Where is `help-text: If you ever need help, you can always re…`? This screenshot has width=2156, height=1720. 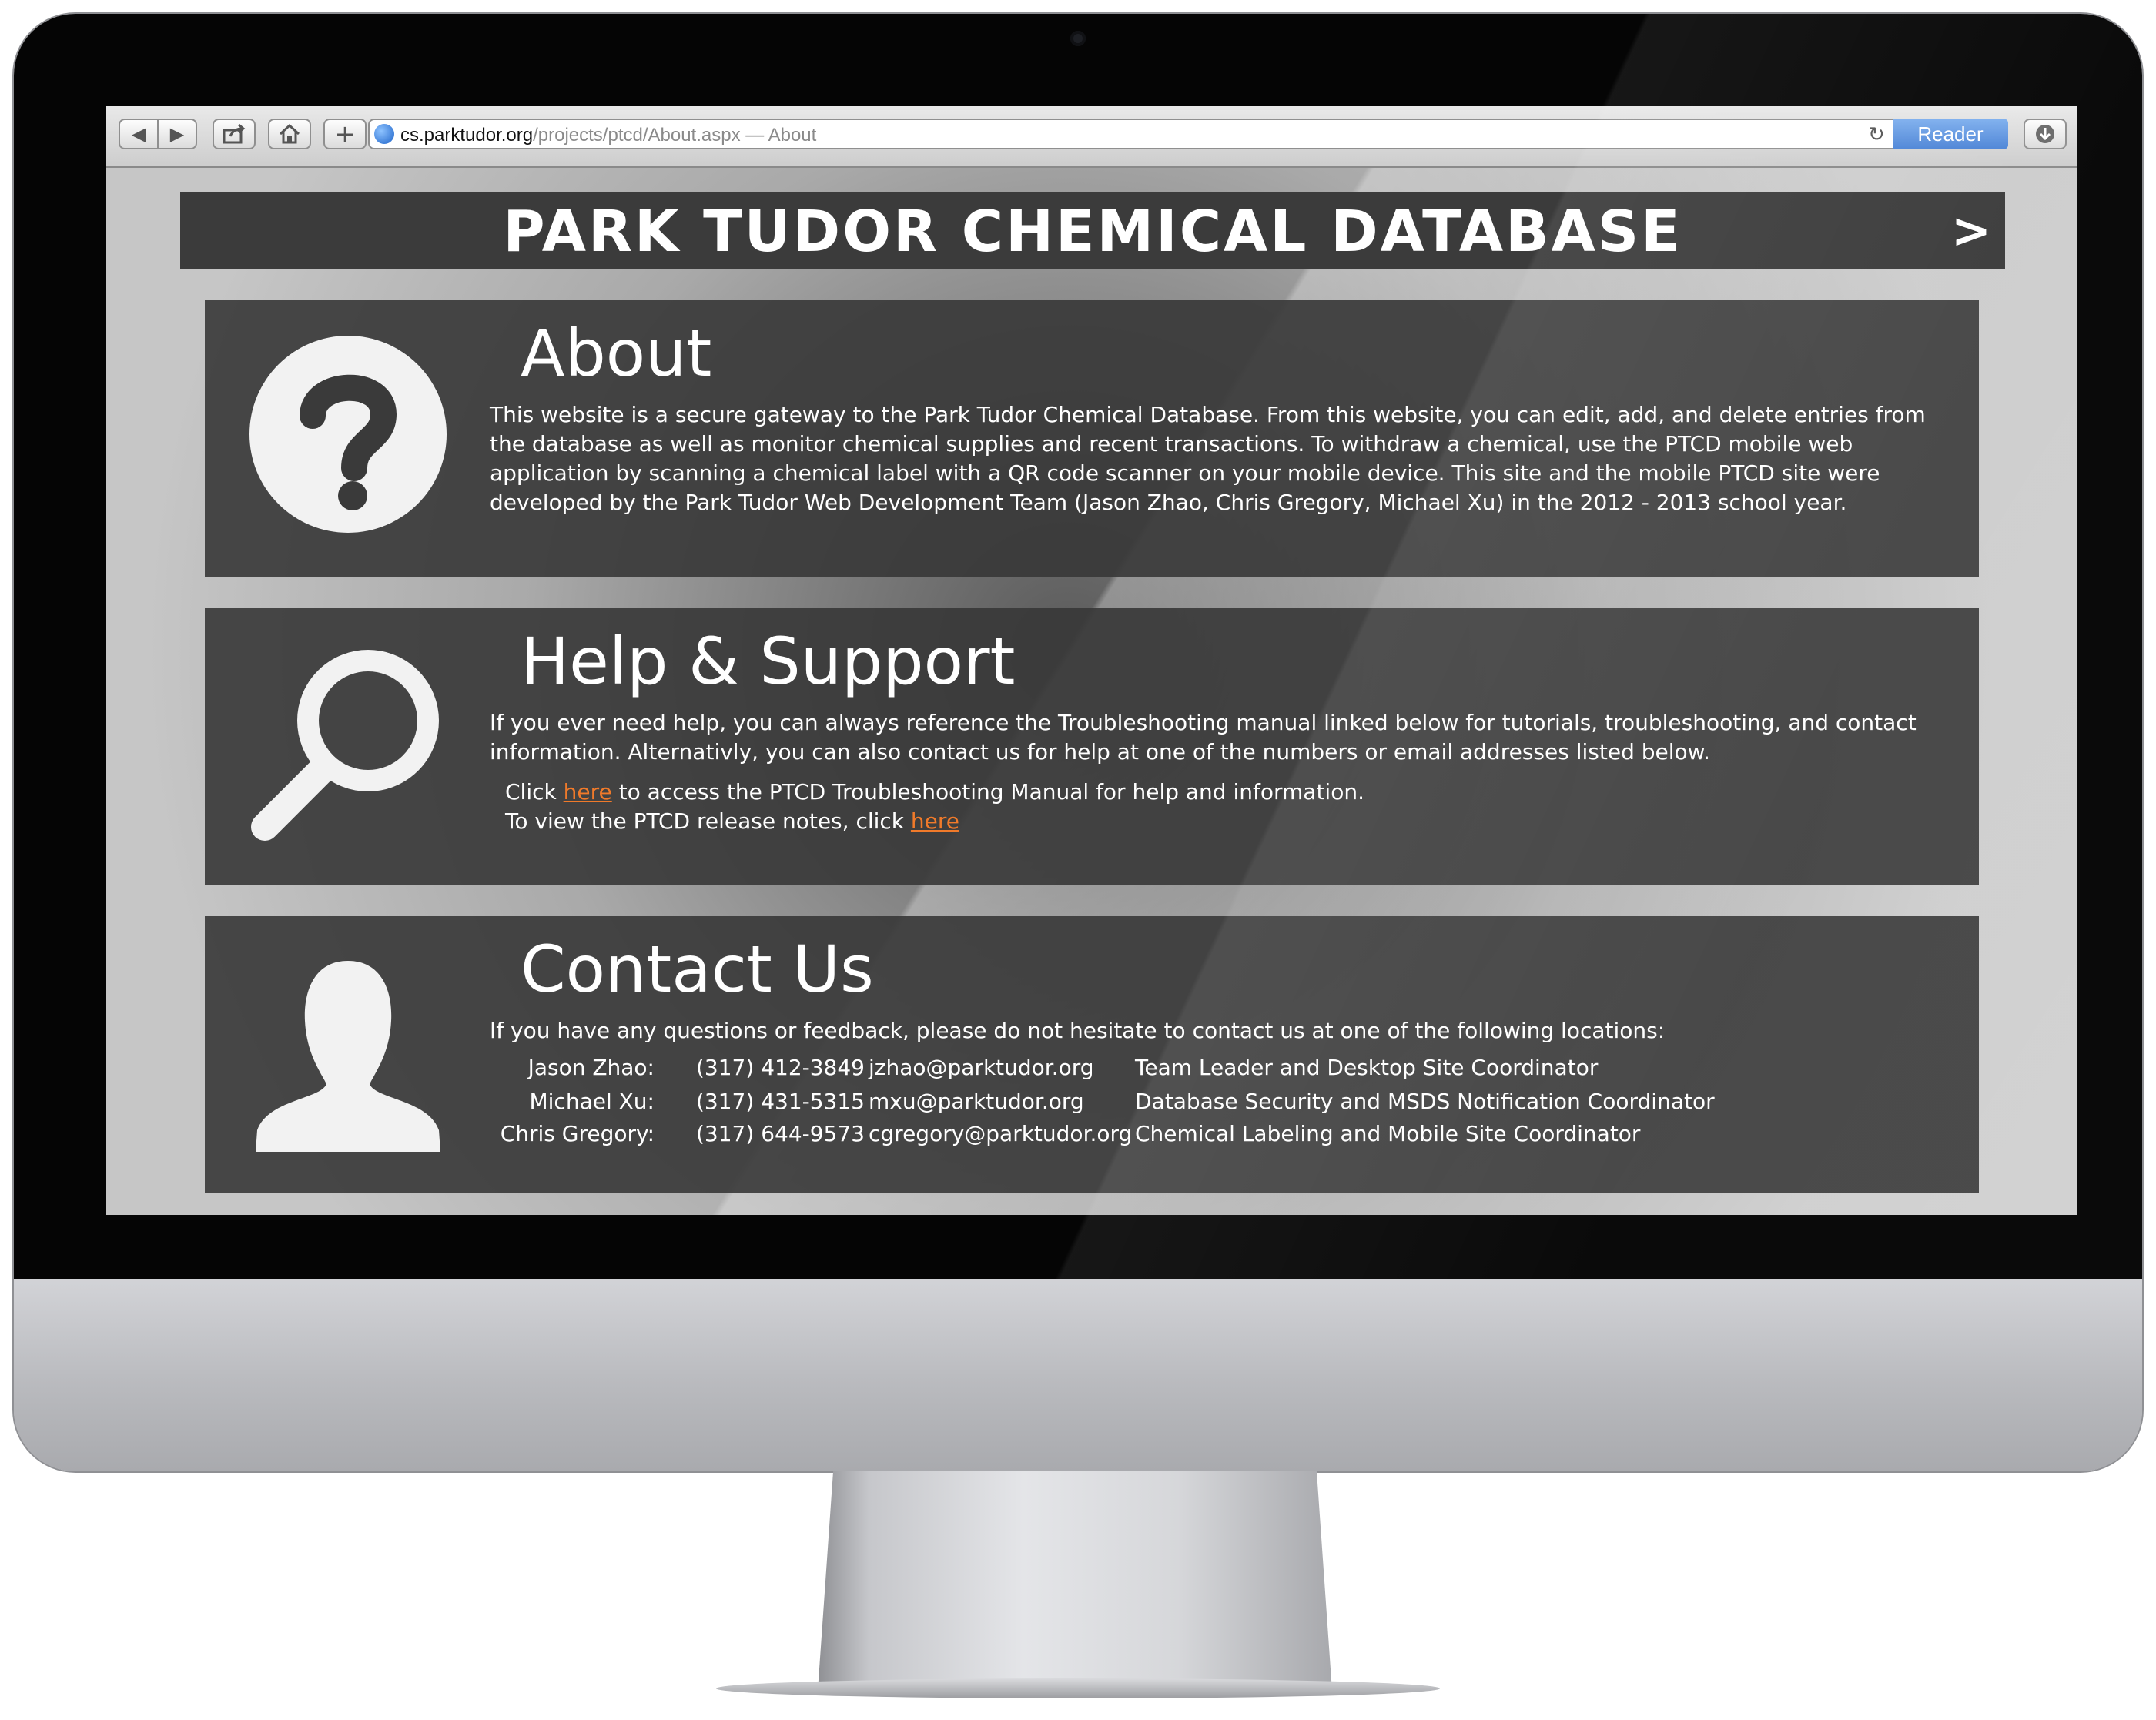 help-text: If you ever need help, you can always re… is located at coordinates (1203, 737).